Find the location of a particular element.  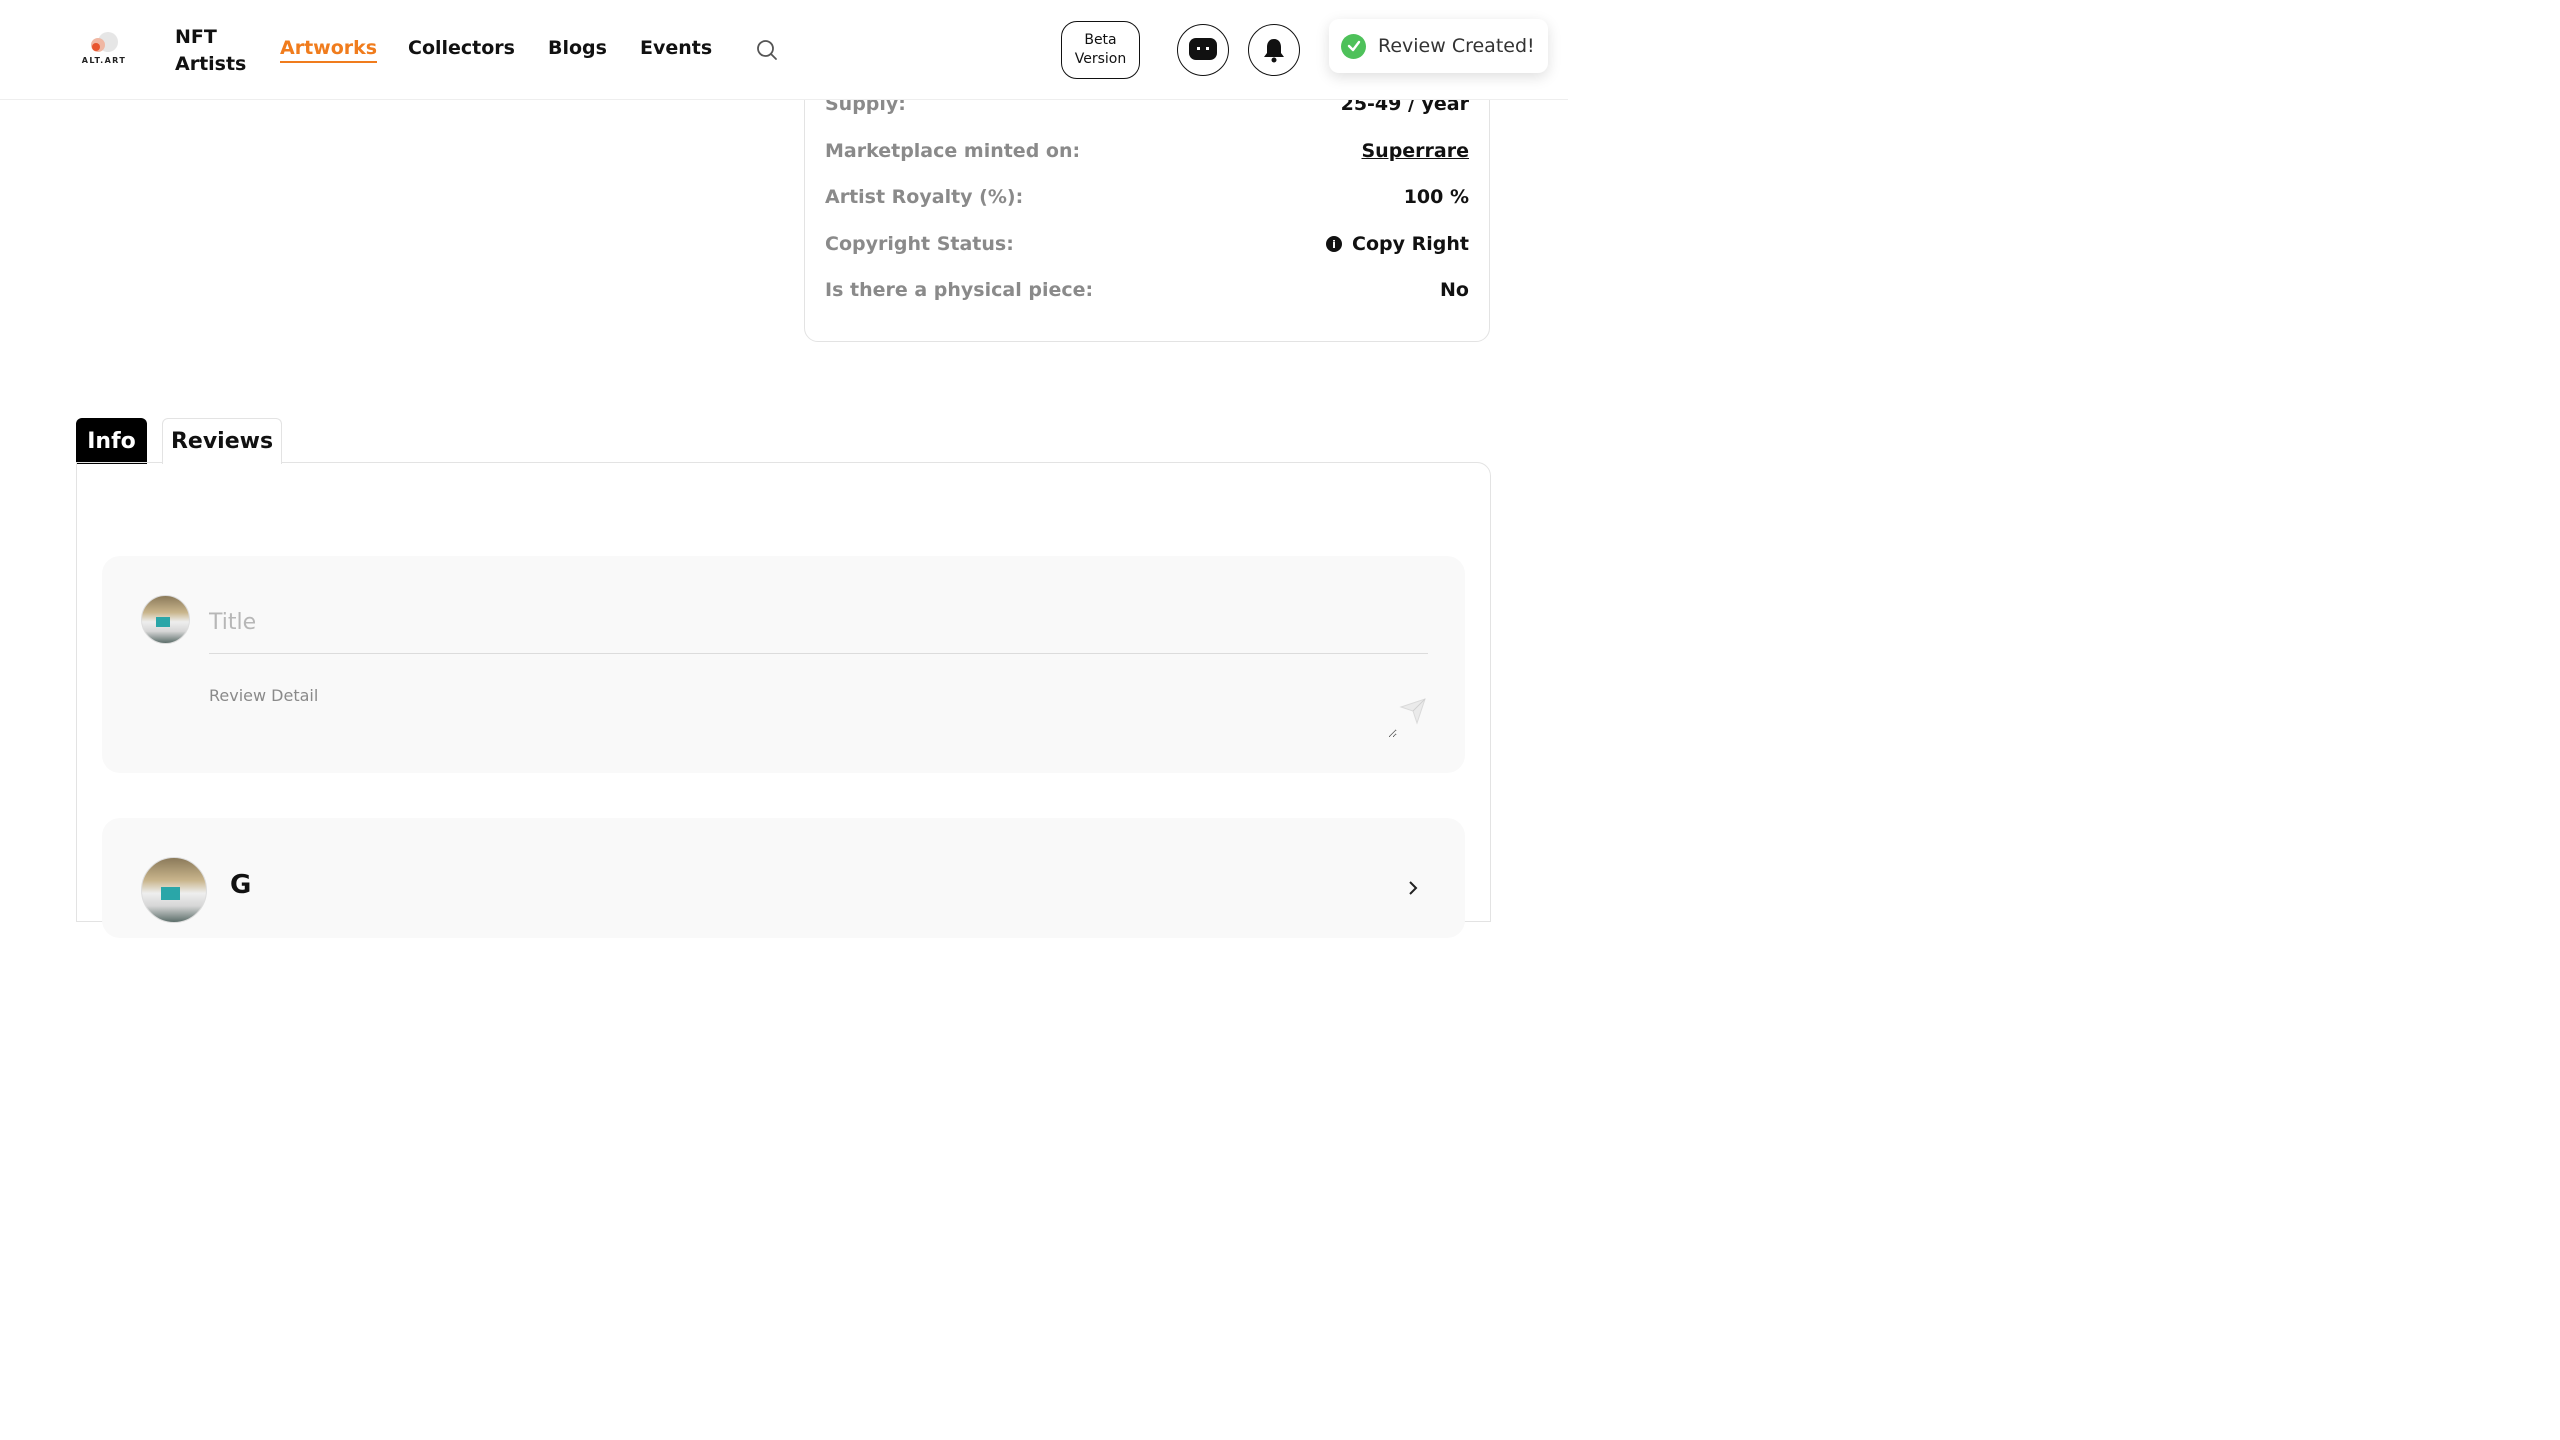

beta-line2: Version is located at coordinates (1100, 59).